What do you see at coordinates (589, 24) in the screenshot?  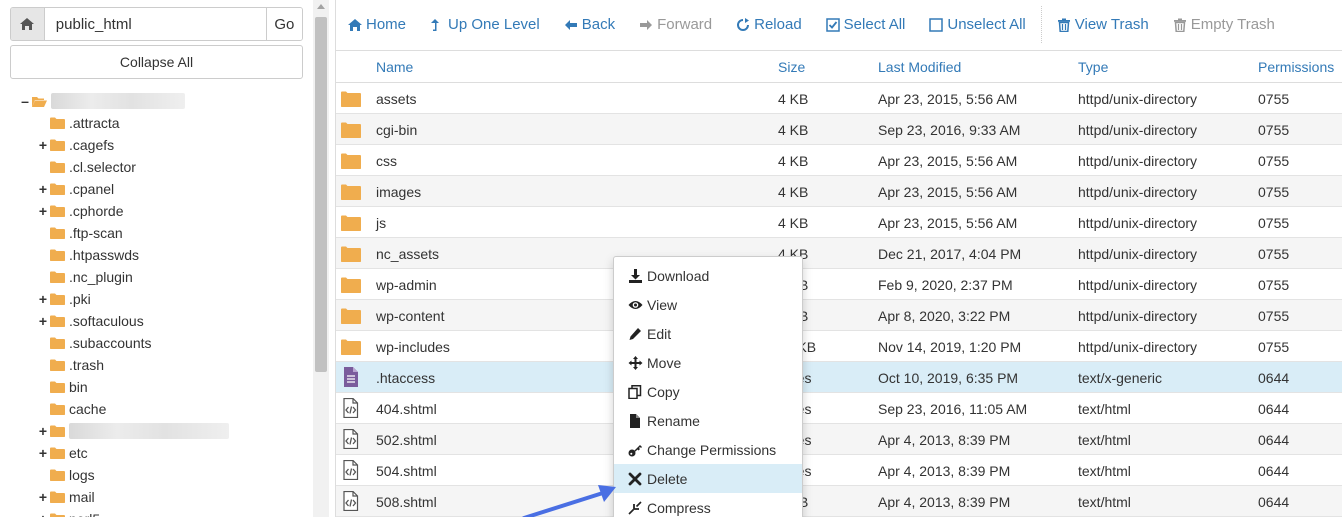 I see `back-button: Back` at bounding box center [589, 24].